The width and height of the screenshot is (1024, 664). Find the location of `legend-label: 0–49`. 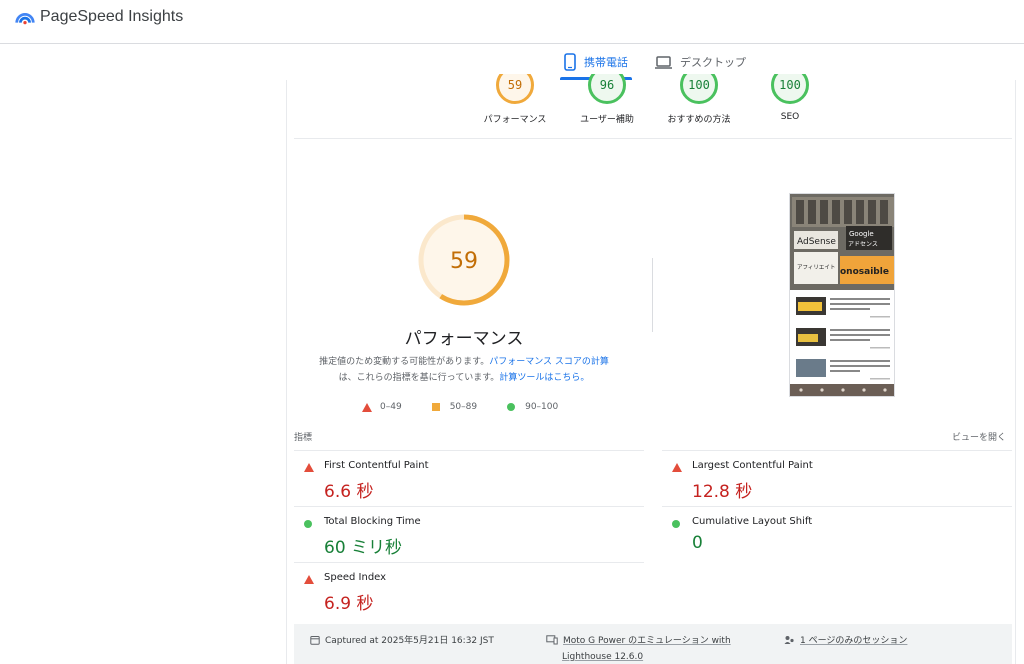

legend-label: 0–49 is located at coordinates (391, 407).